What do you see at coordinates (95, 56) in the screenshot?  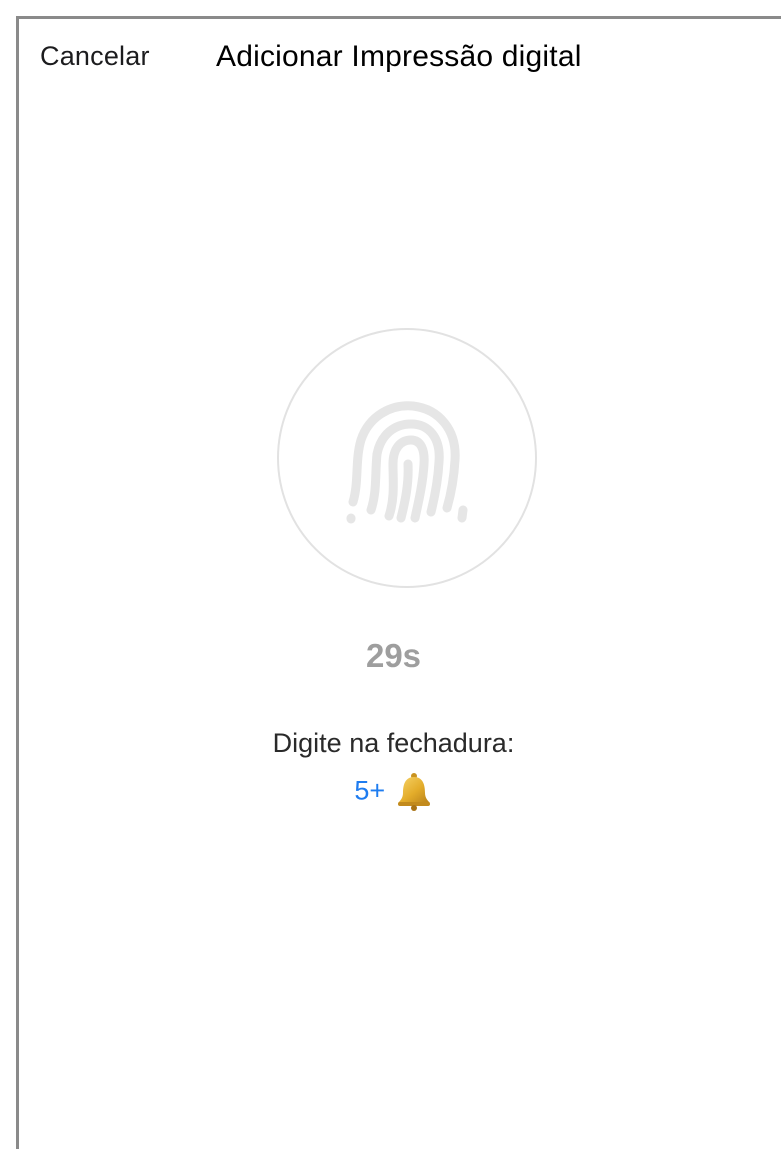 I see `cancel-button: Cancelar` at bounding box center [95, 56].